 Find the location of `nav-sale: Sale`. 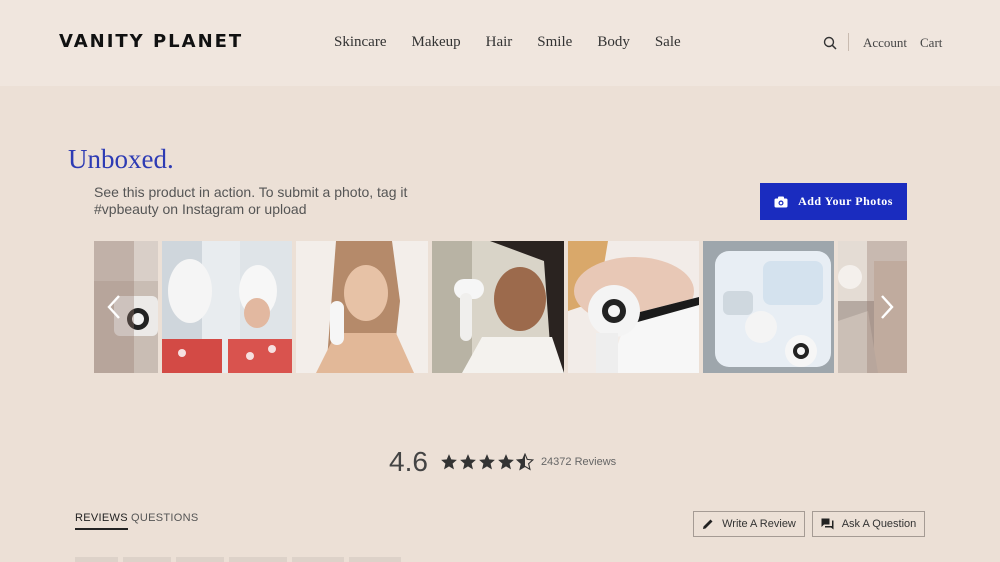

nav-sale: Sale is located at coordinates (668, 42).